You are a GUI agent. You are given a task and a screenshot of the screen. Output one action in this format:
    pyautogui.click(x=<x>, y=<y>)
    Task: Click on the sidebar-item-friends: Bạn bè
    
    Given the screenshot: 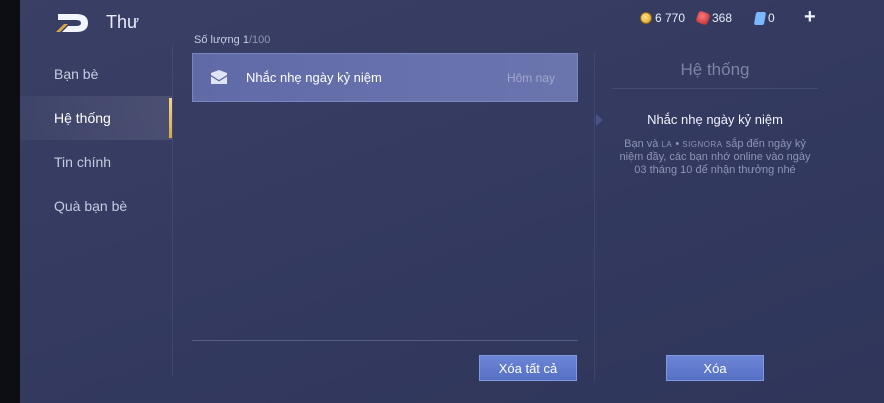 What is the action you would take?
    pyautogui.click(x=96, y=74)
    